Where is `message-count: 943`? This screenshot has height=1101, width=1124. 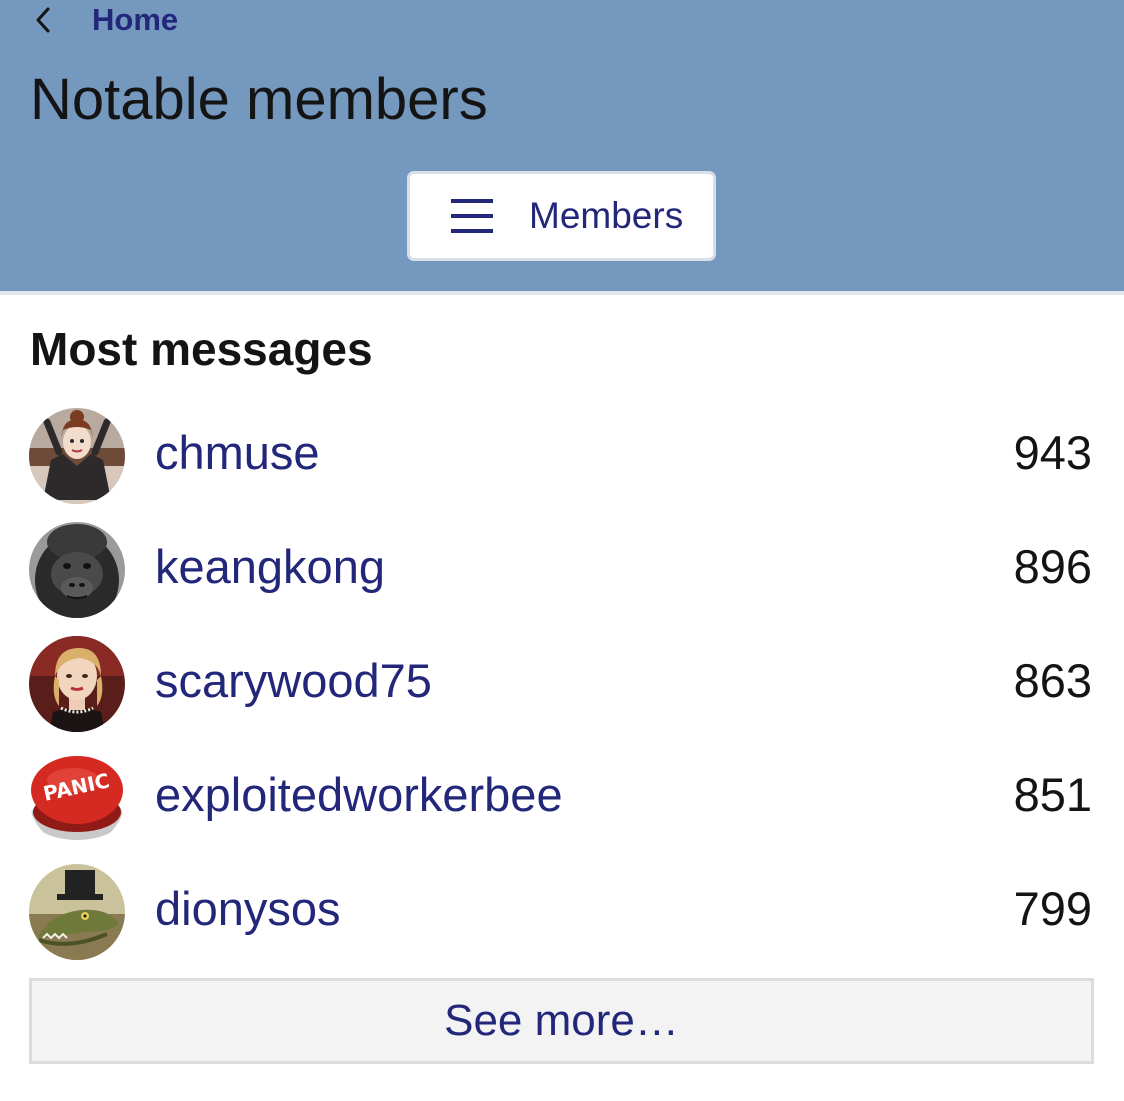
message-count: 943 is located at coordinates (1052, 452).